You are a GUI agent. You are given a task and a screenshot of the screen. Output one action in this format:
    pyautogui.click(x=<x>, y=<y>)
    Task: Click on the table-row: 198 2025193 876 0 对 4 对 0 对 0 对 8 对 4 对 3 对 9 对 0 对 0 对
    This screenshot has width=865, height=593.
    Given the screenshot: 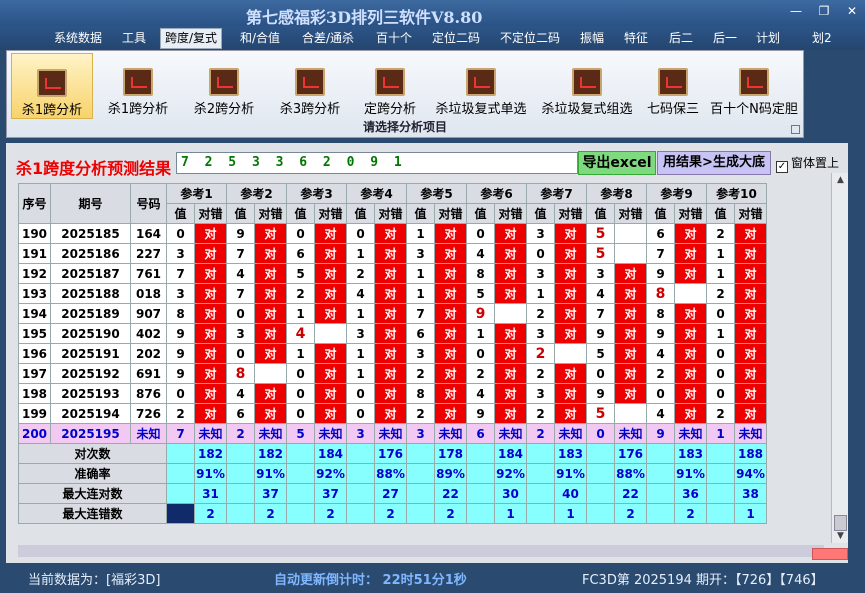 What is the action you would take?
    pyautogui.click(x=392, y=393)
    